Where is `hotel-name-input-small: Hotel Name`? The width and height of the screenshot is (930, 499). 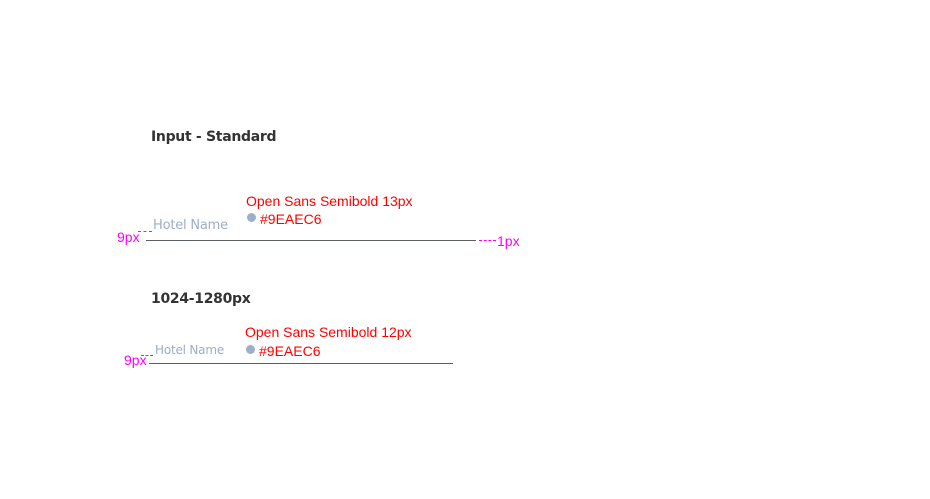
hotel-name-input-small: Hotel Name is located at coordinates (301, 352).